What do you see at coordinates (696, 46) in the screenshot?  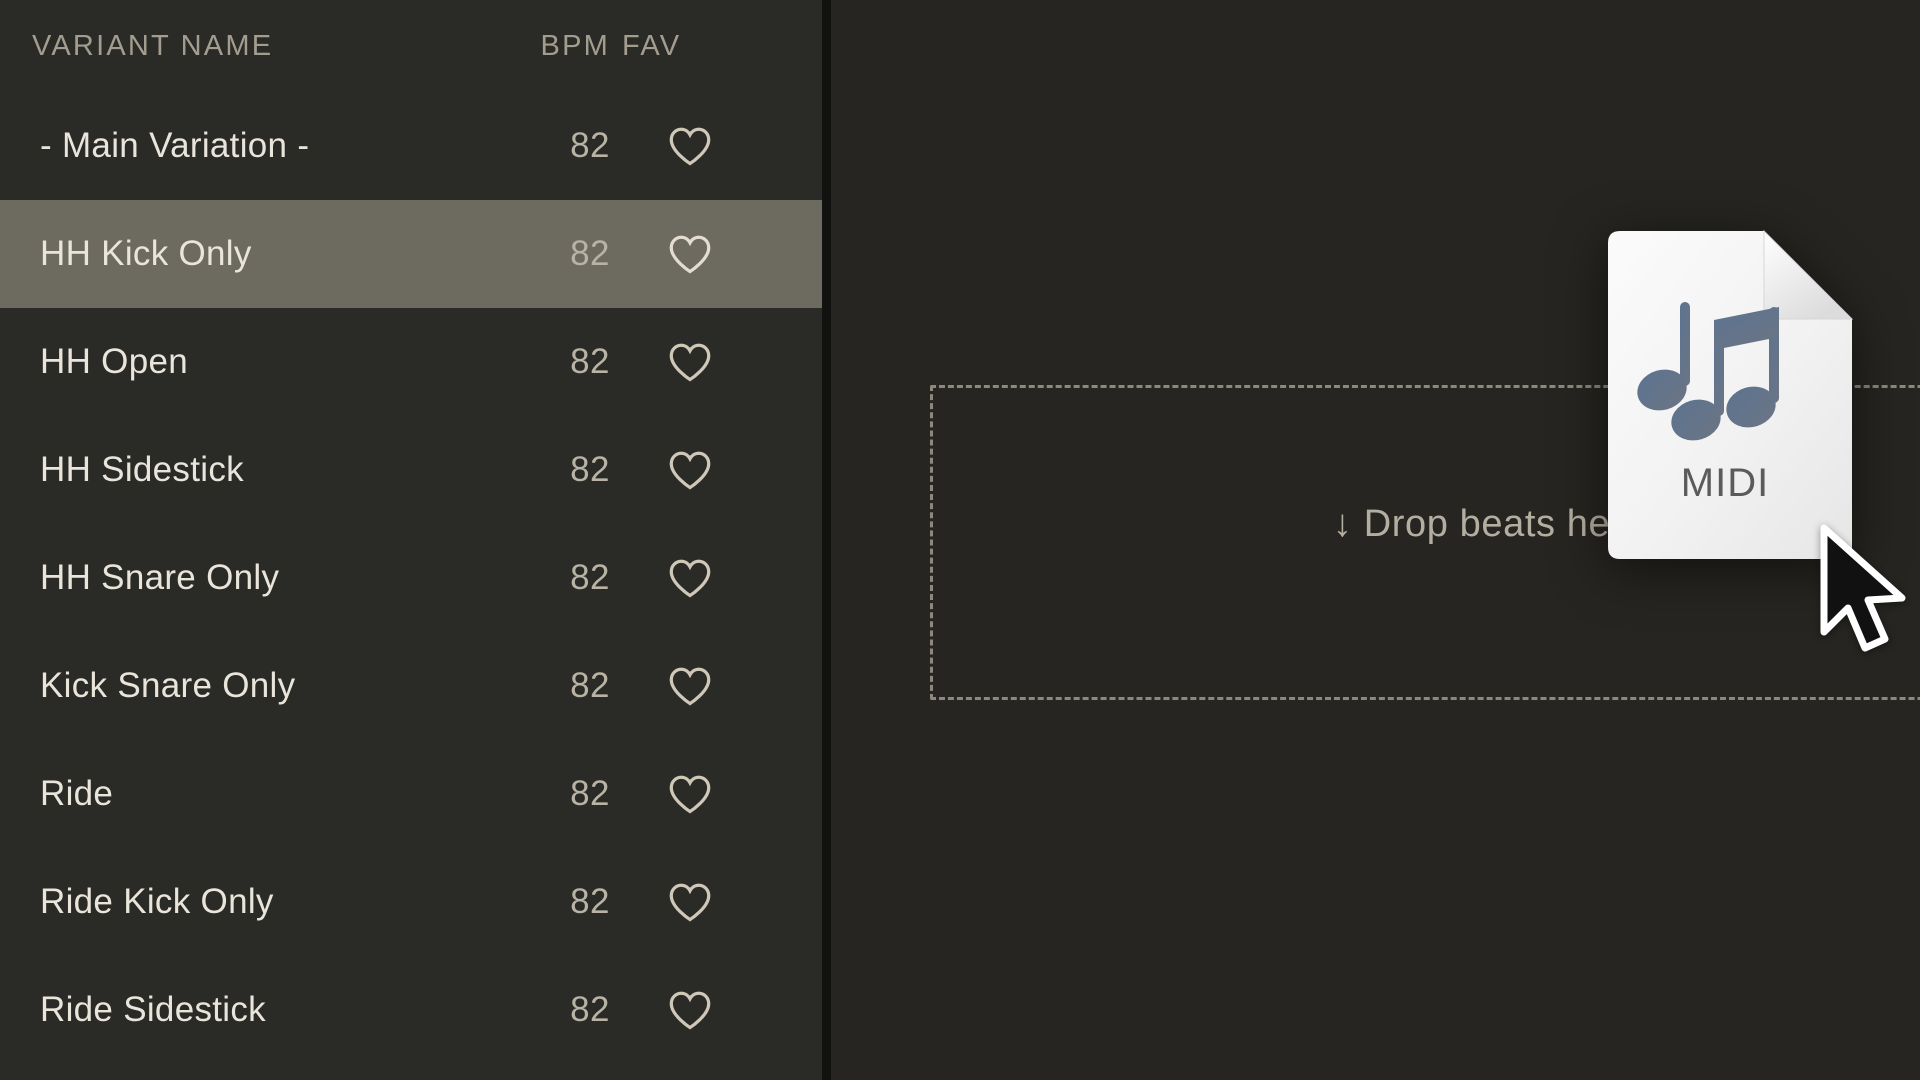 I see `column-header-fav: FAV` at bounding box center [696, 46].